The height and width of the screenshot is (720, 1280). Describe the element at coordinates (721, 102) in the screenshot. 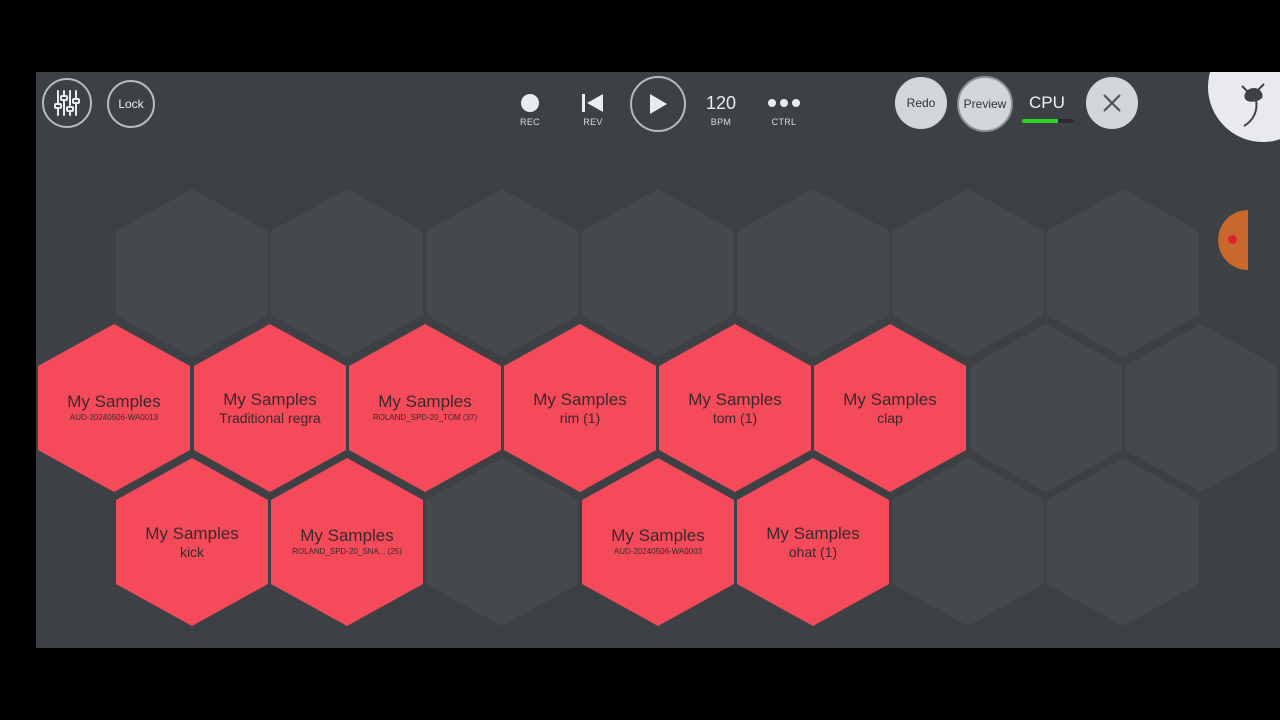

I see `bpm-value: 120` at that location.